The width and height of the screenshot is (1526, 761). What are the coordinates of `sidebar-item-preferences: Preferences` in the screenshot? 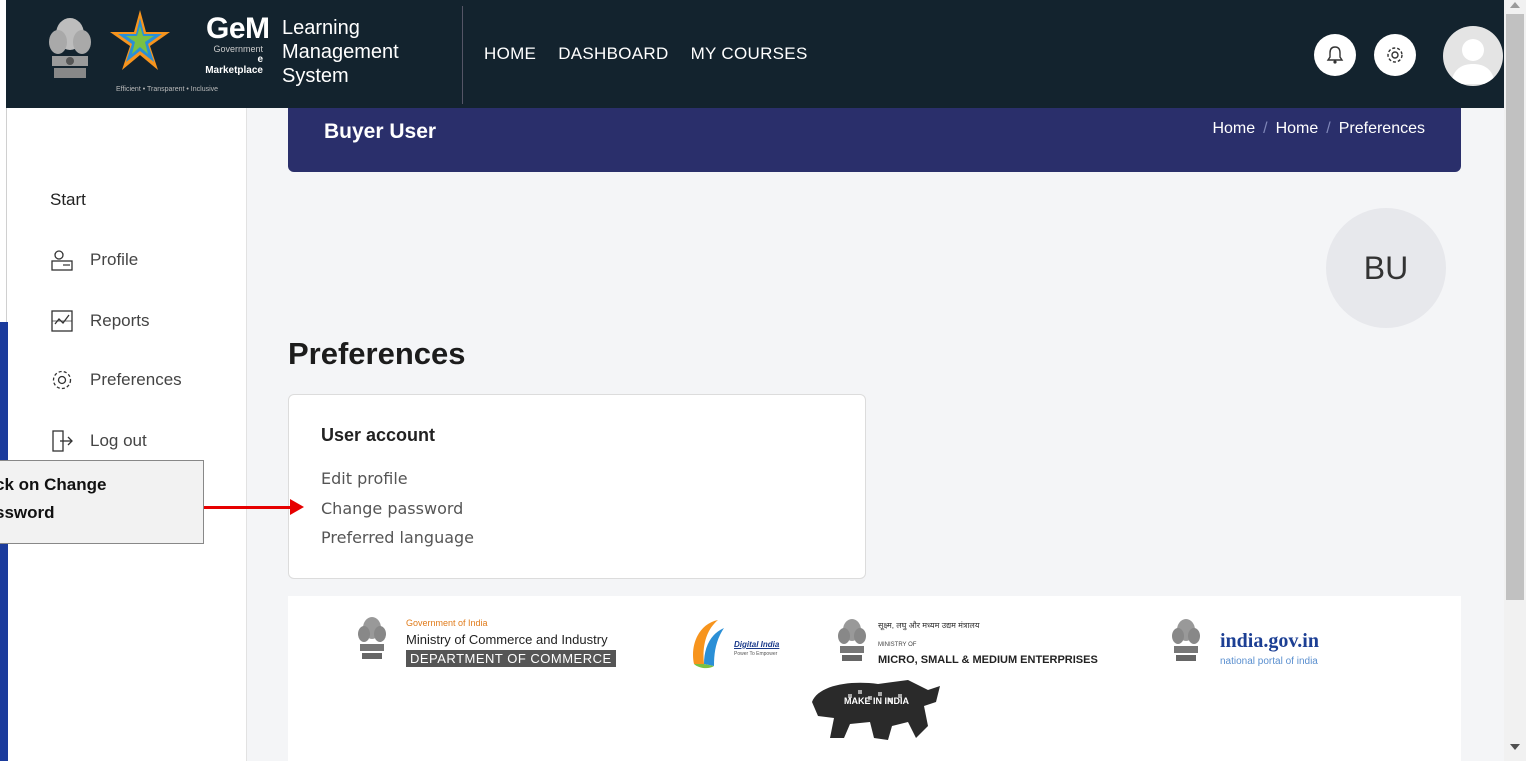 It's located at (116, 380).